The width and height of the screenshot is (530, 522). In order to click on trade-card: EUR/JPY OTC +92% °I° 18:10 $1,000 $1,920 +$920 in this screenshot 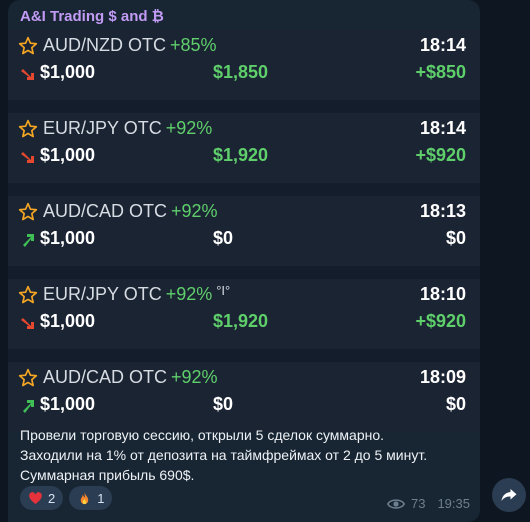, I will do `click(244, 314)`.